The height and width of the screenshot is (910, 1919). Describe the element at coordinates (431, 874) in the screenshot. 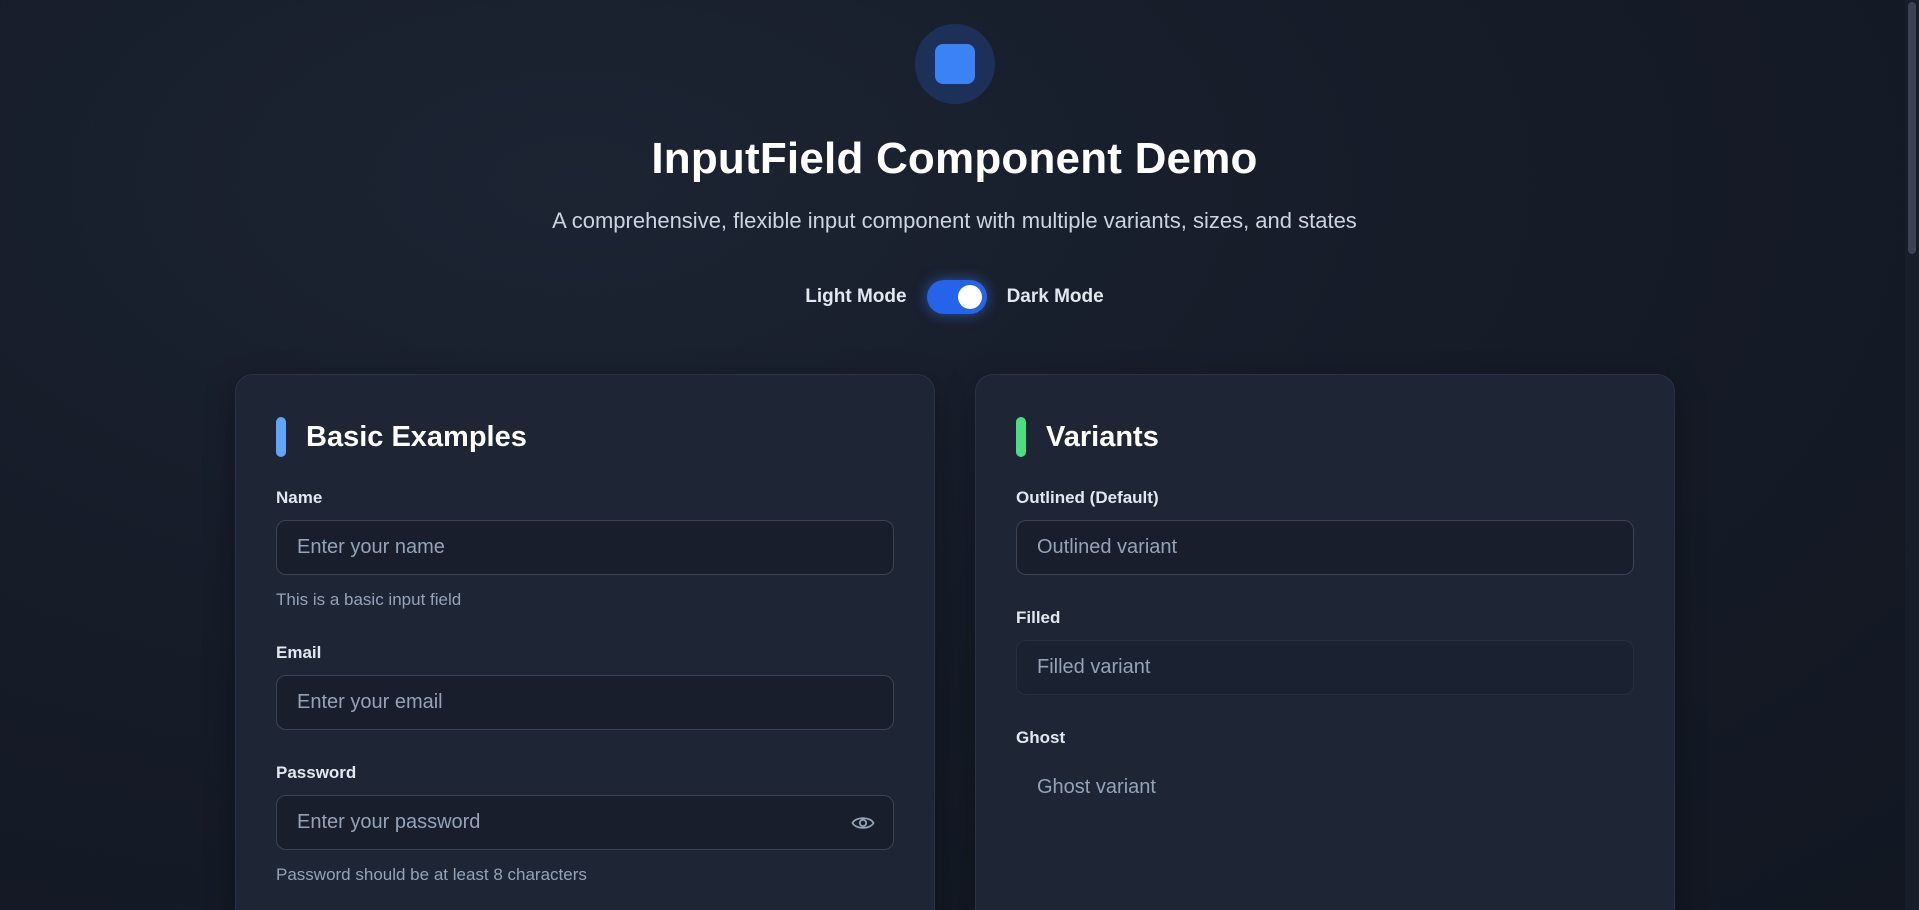

I see `helper-text: Password should be at least 8 characters` at that location.